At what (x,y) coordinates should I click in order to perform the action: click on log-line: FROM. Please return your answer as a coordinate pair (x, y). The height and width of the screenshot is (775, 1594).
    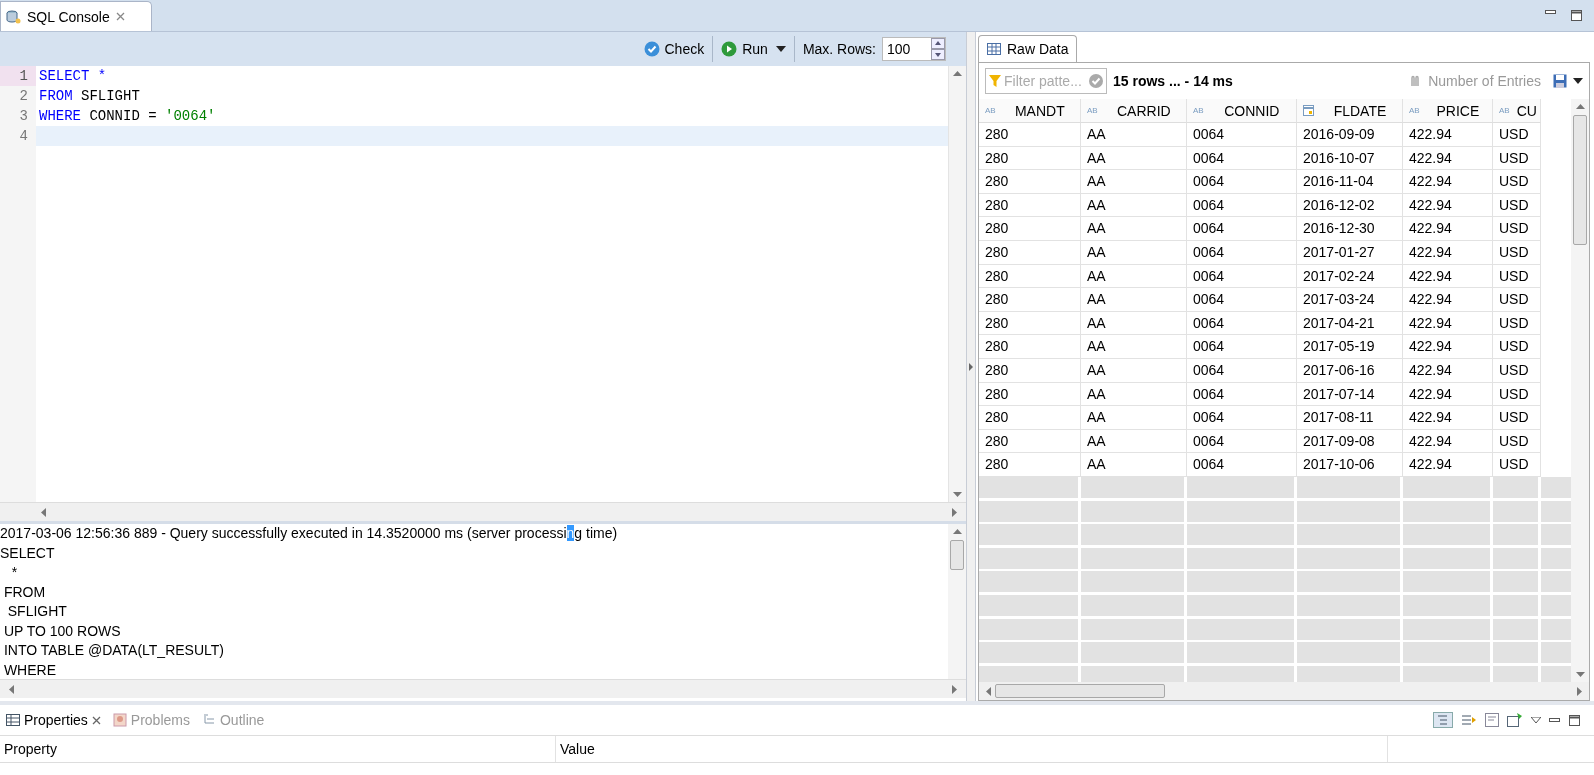
    Looking at the image, I should click on (24, 592).